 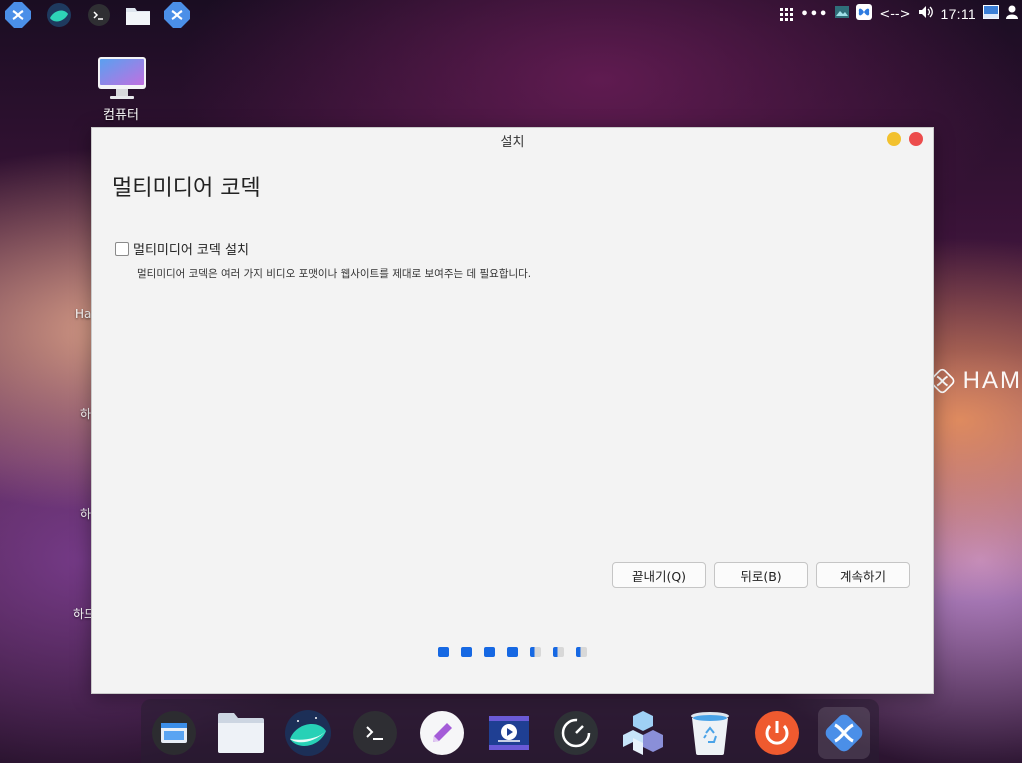 What do you see at coordinates (121, 115) in the screenshot?
I see `computer-desktop-label: 컴퓨터` at bounding box center [121, 115].